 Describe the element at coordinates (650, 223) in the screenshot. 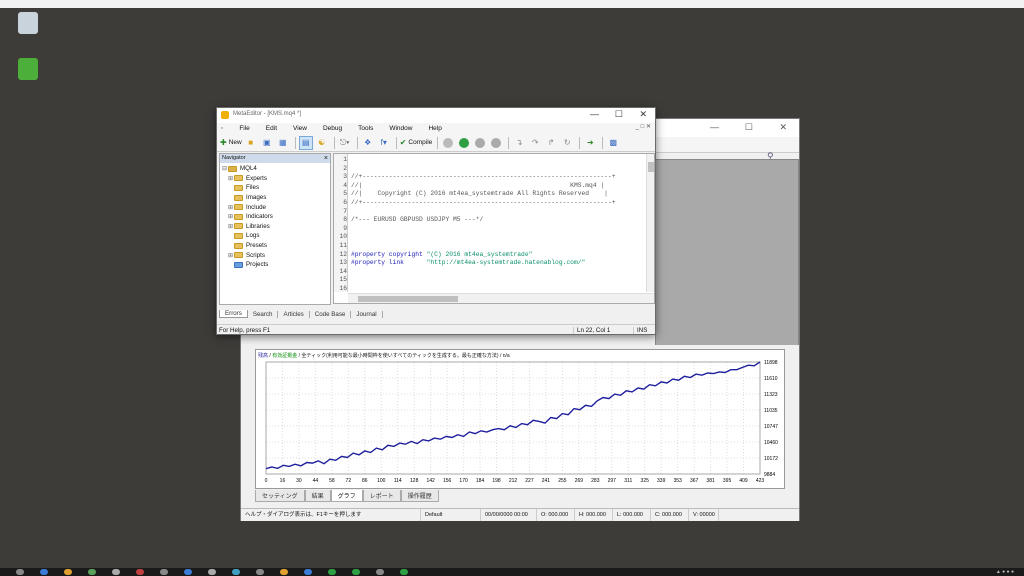

I see `vertical-scrollbar` at that location.